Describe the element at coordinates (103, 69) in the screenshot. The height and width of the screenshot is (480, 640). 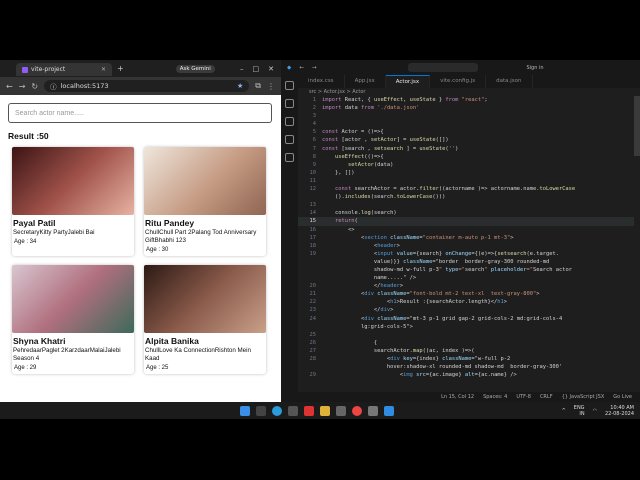
I see `close-tab-icon: ✕` at that location.